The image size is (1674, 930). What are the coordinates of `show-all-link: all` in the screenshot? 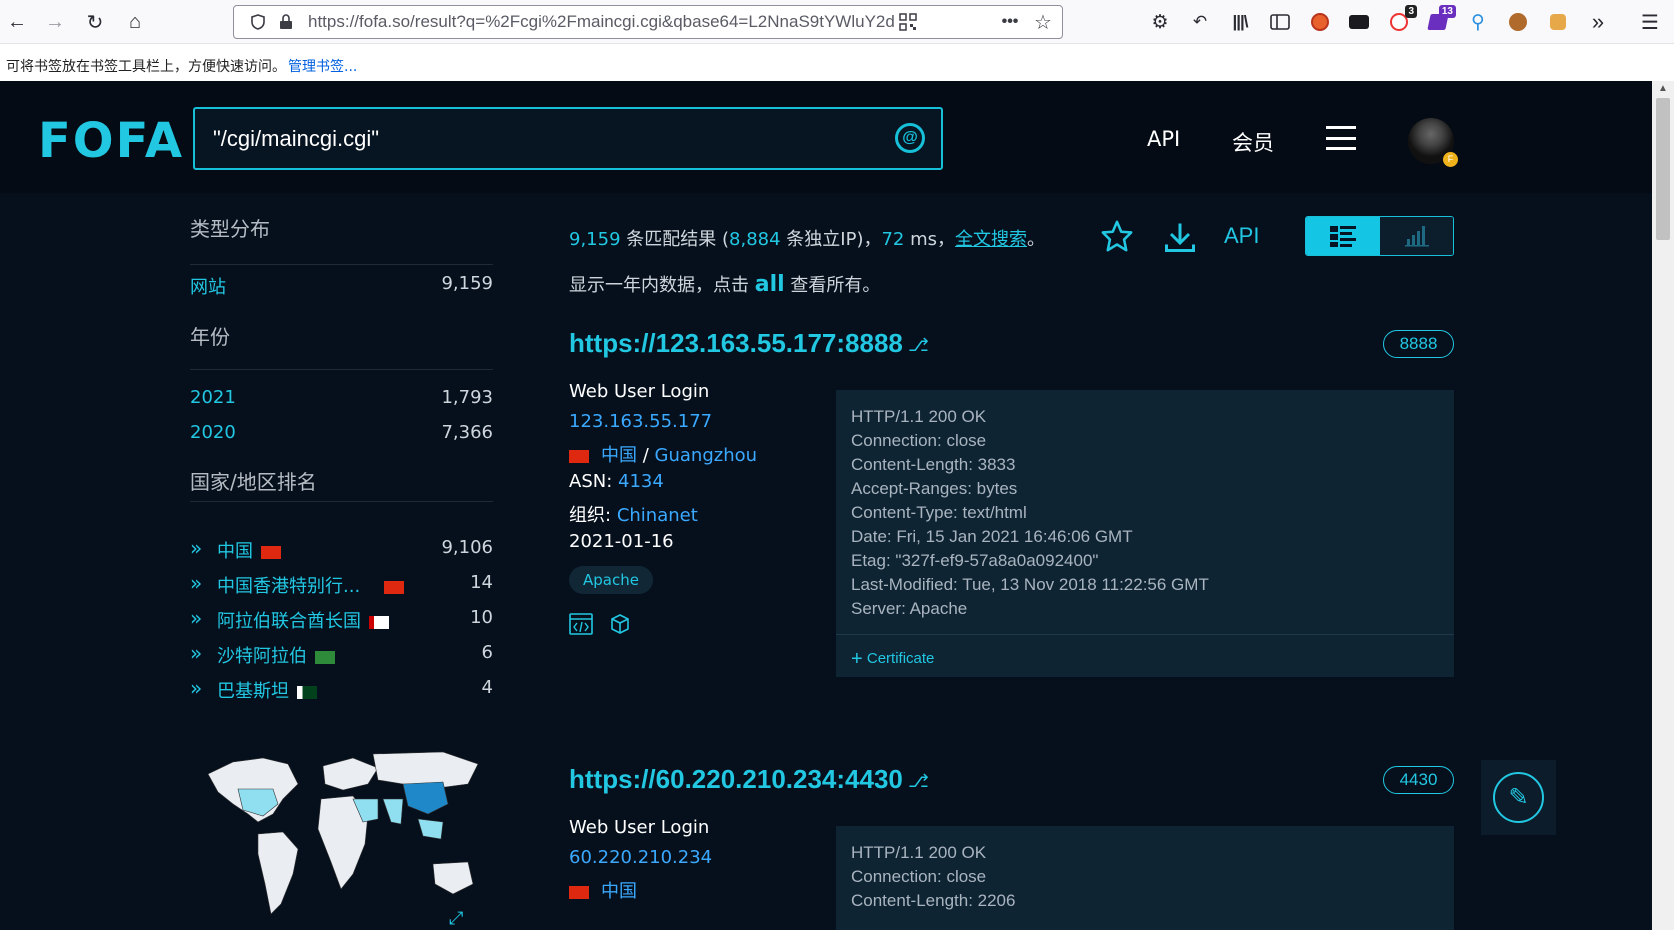 It's located at (770, 284).